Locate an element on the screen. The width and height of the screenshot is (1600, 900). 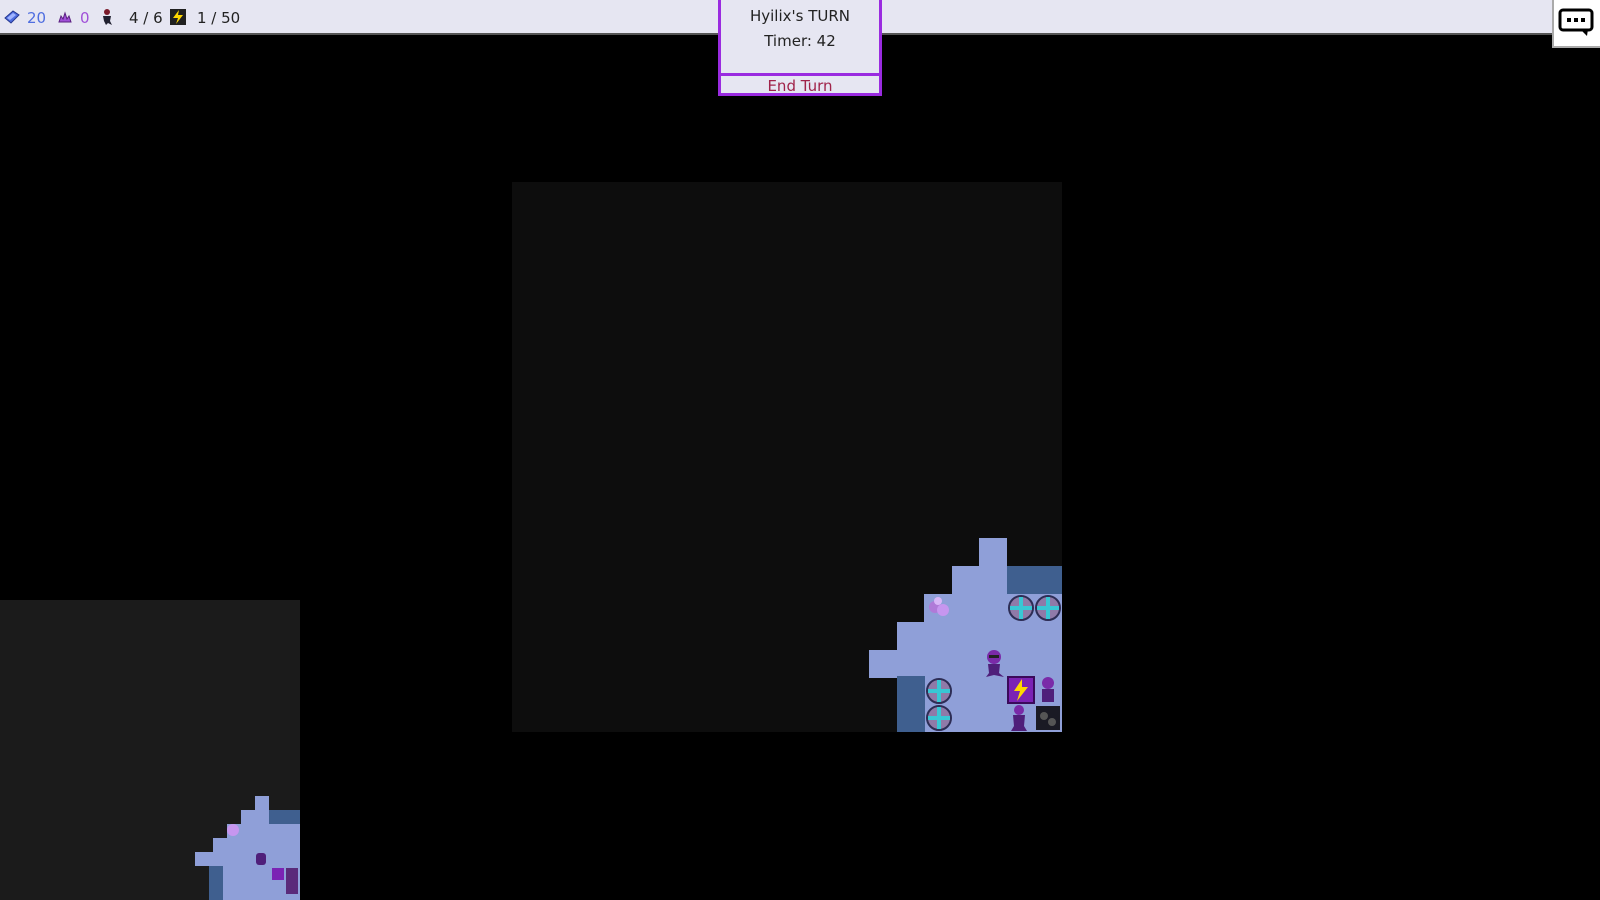
turn-panel: Hyilix's TURN Timer: 42 End Turn is located at coordinates (800, 48).